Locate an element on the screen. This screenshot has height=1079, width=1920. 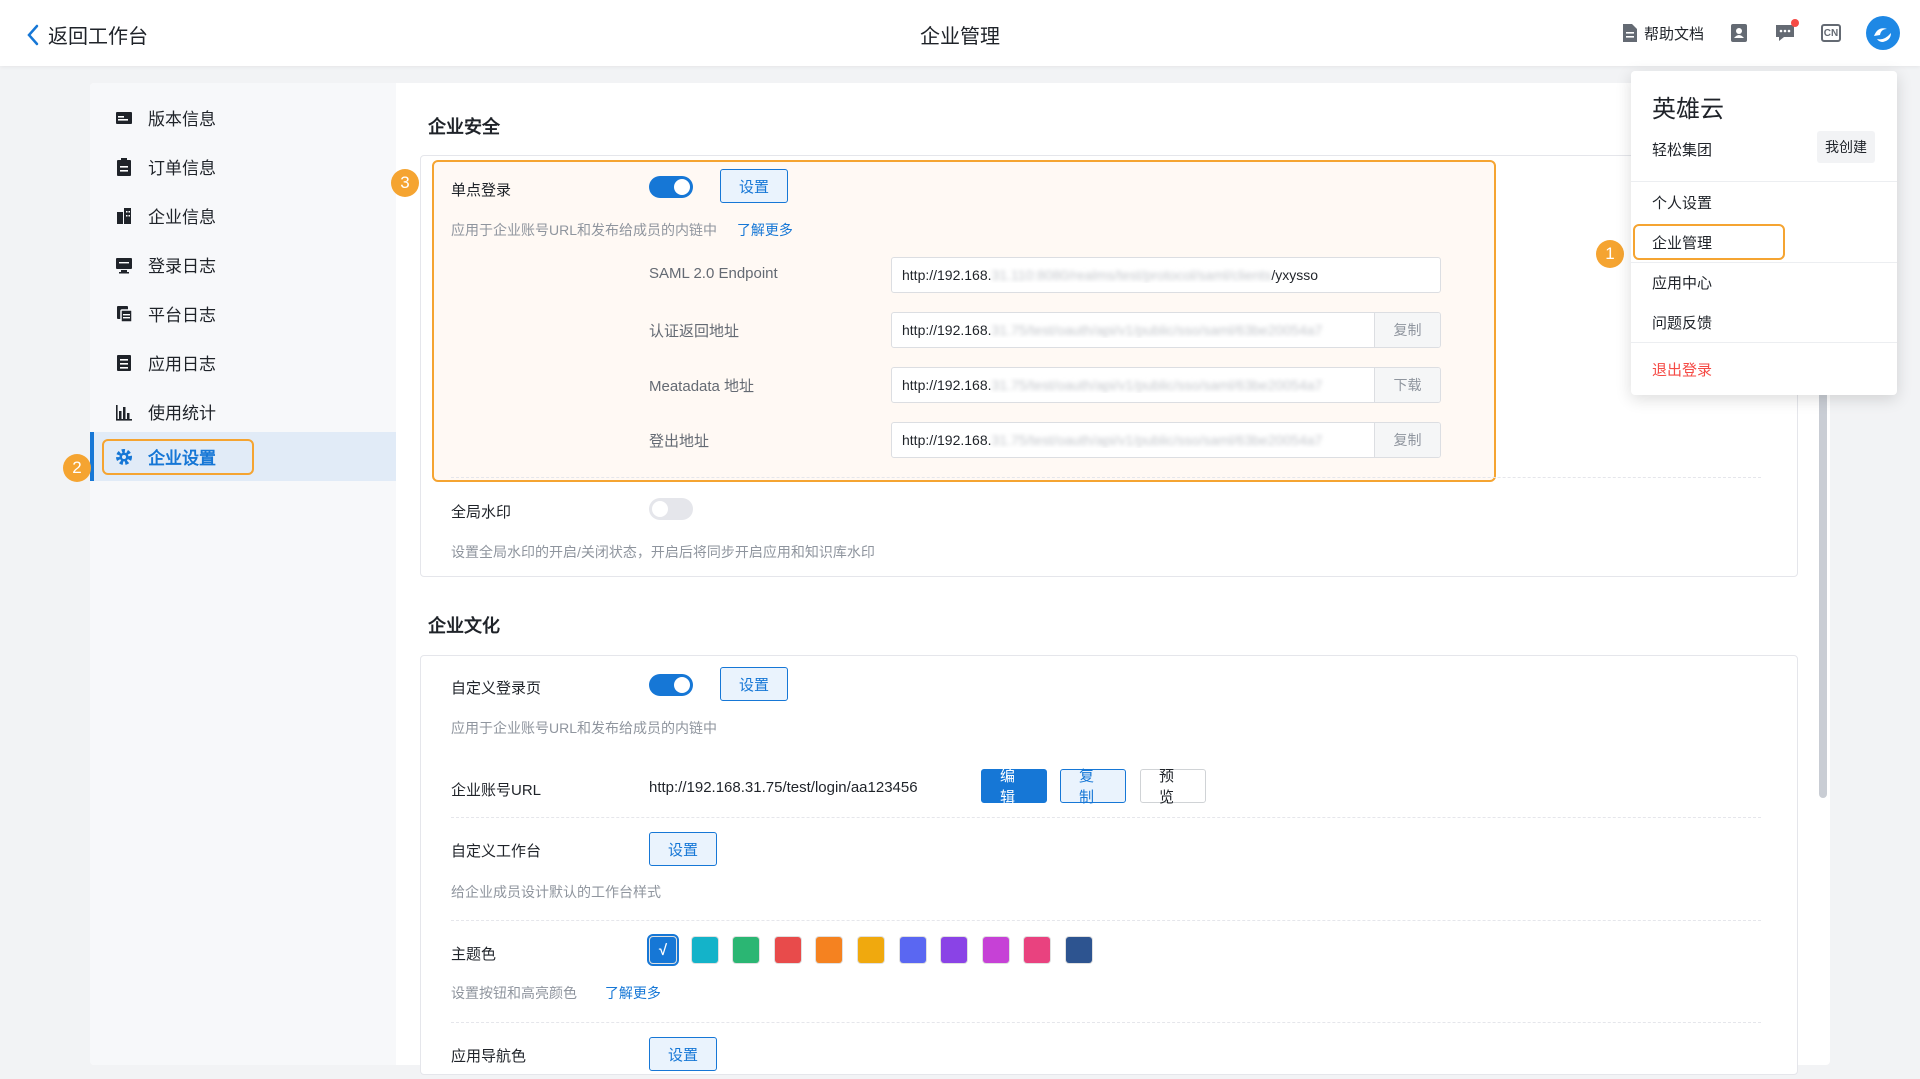
nav-color-label: 应用导航色 is located at coordinates (489, 1056).